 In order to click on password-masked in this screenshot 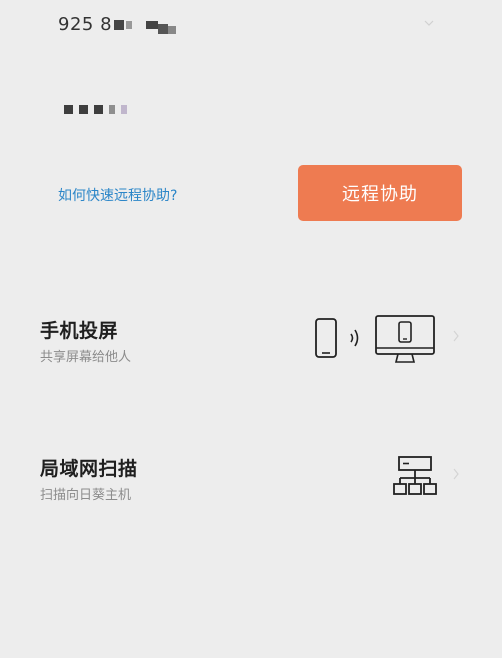, I will do `click(95, 109)`.